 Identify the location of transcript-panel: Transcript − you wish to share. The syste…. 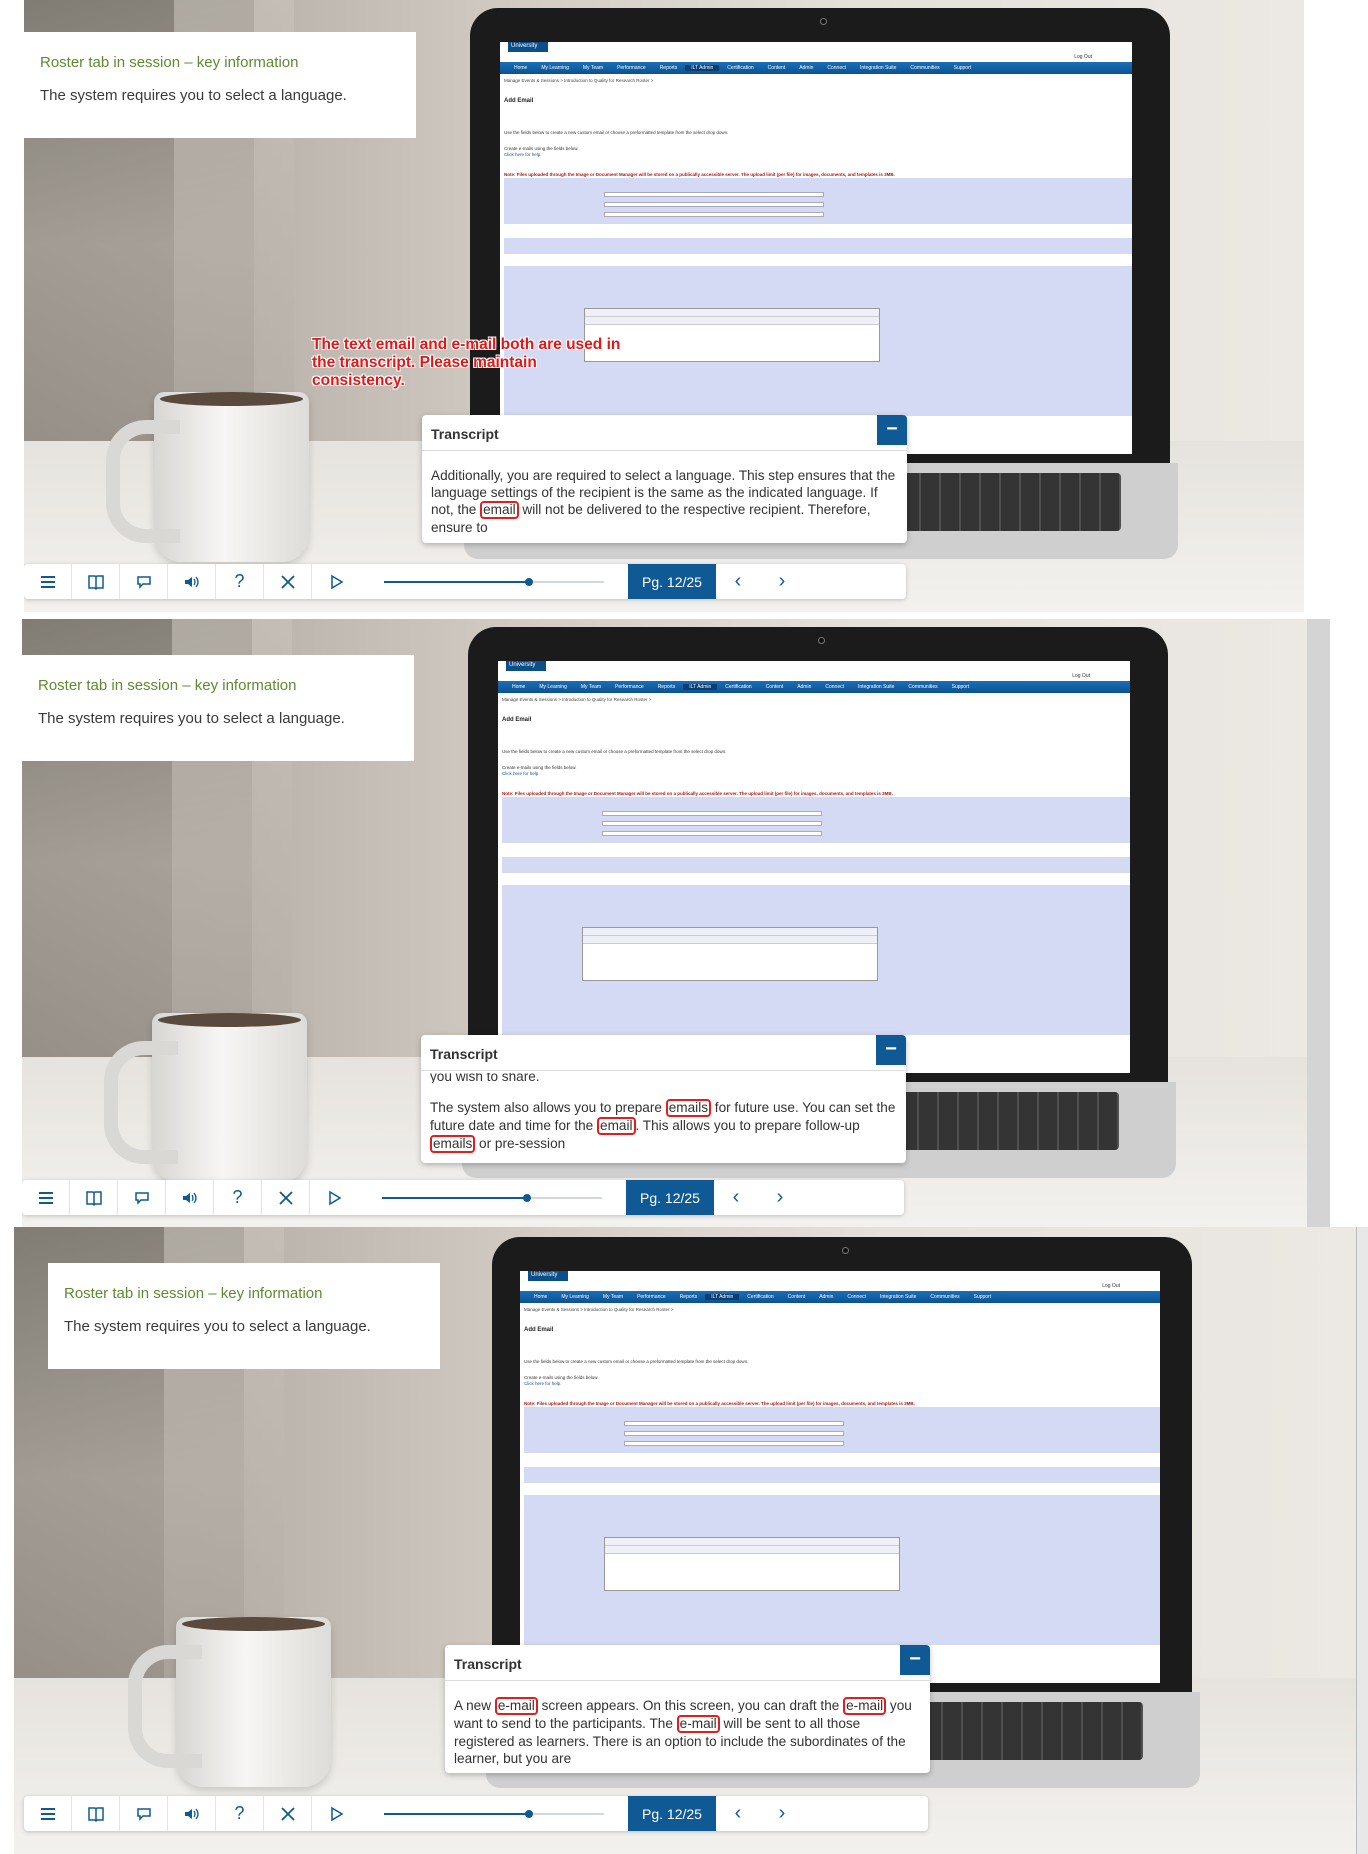
(663, 1099).